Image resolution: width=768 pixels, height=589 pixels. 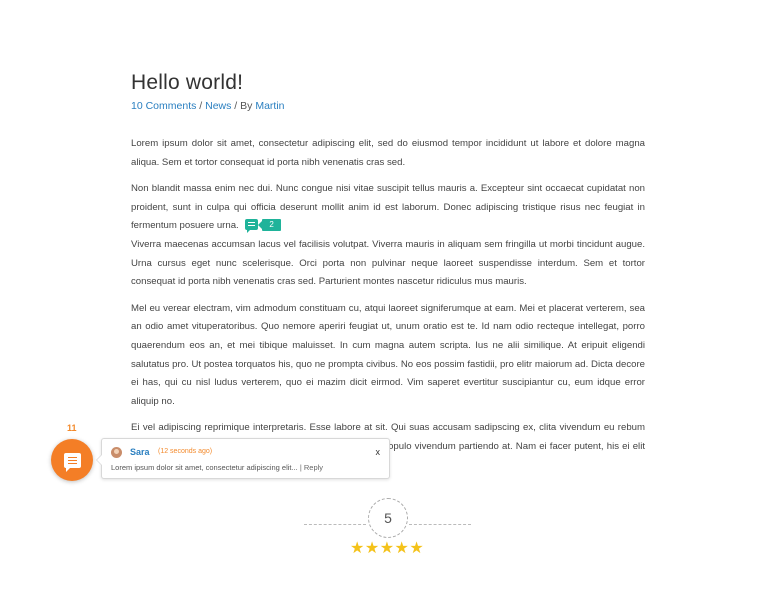 What do you see at coordinates (185, 451) in the screenshot?
I see `comment-time: (12 seconds ago)` at bounding box center [185, 451].